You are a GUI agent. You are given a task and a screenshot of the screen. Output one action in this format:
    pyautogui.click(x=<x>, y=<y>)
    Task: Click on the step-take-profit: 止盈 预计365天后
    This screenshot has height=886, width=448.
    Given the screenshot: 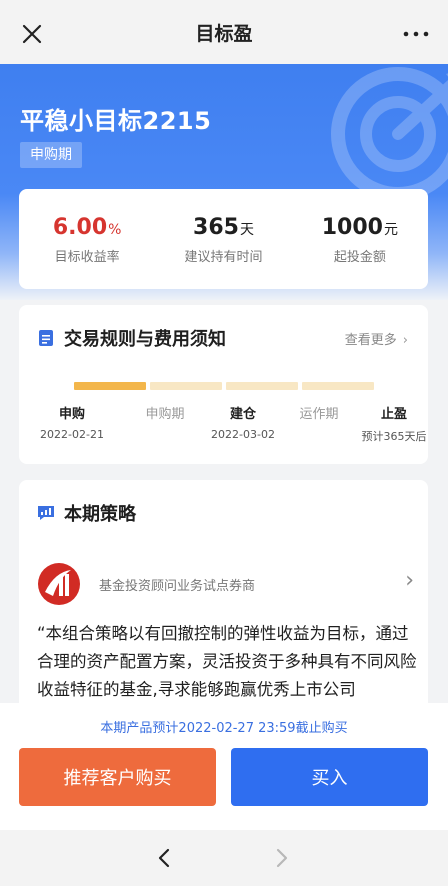 What is the action you would take?
    pyautogui.click(x=394, y=423)
    